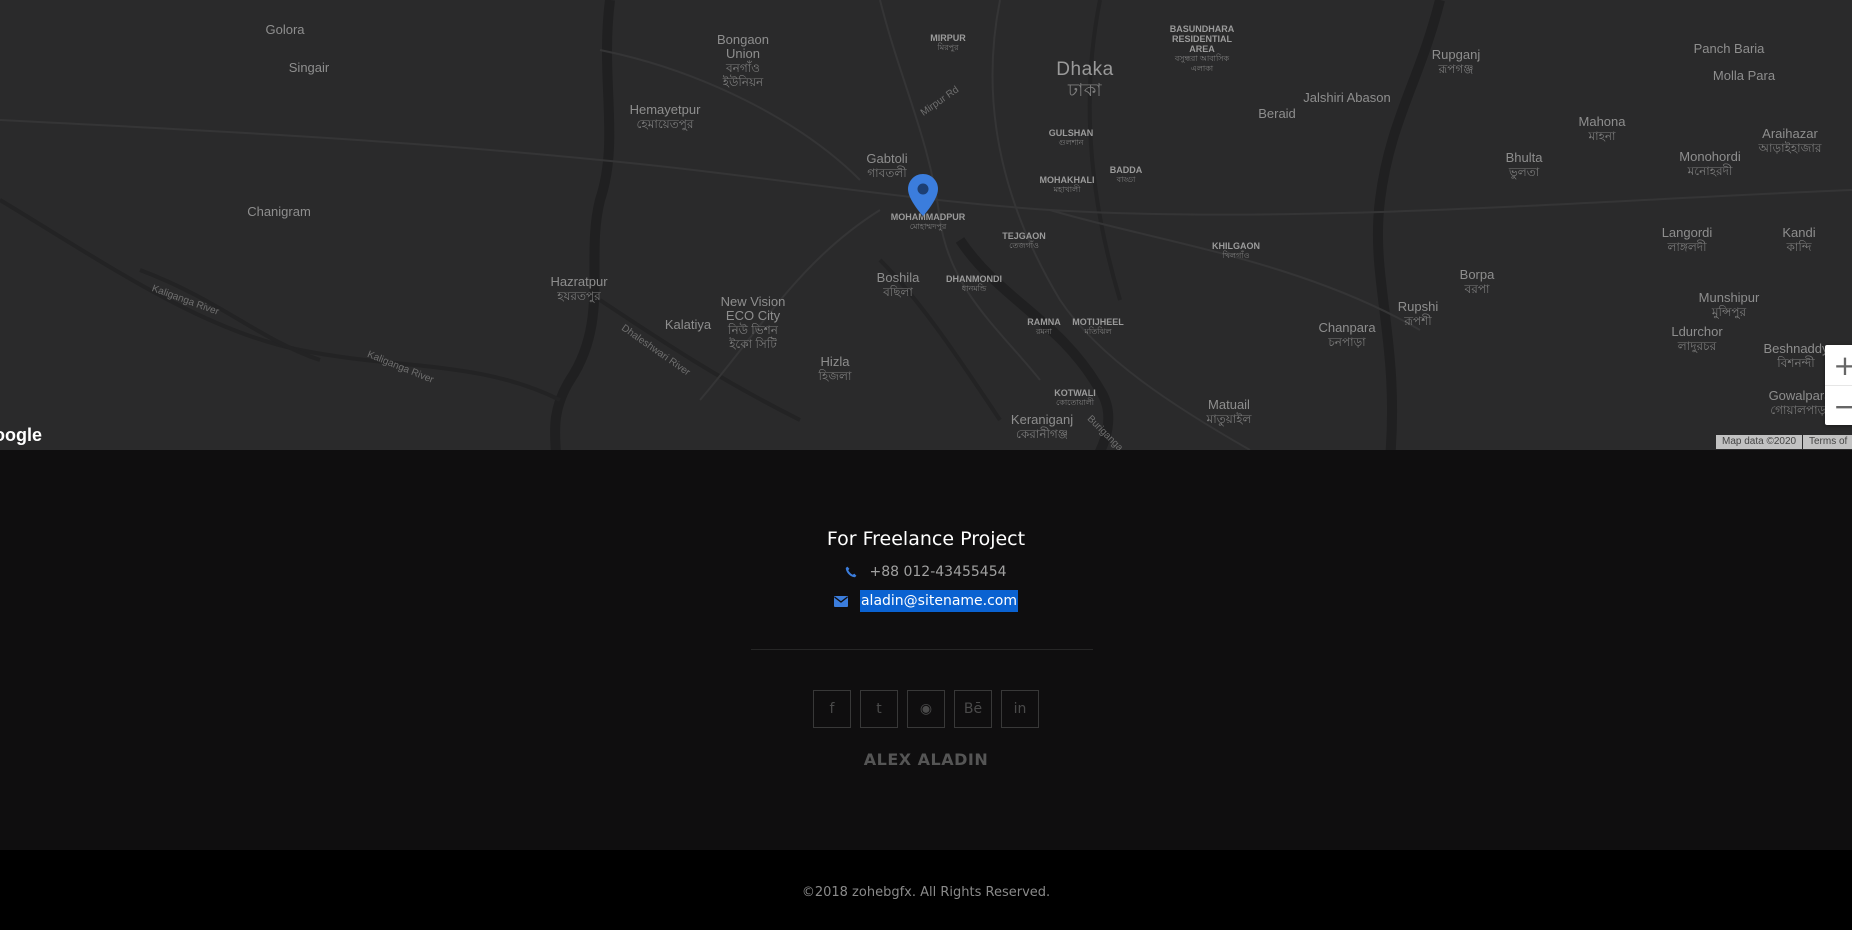 The height and width of the screenshot is (930, 1852). What do you see at coordinates (1126, 174) in the screenshot?
I see `map-place-label: BADDA বাড্ডা` at bounding box center [1126, 174].